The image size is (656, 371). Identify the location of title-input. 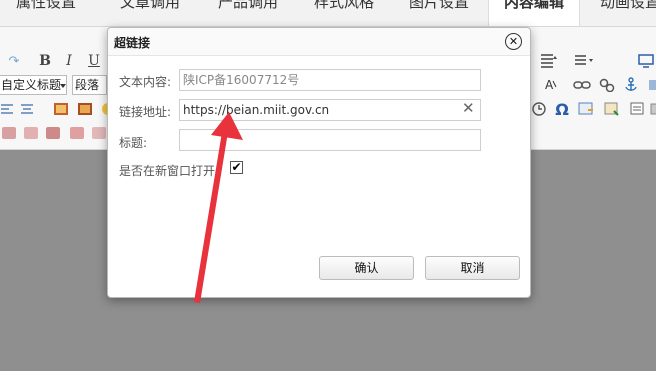
(330, 140).